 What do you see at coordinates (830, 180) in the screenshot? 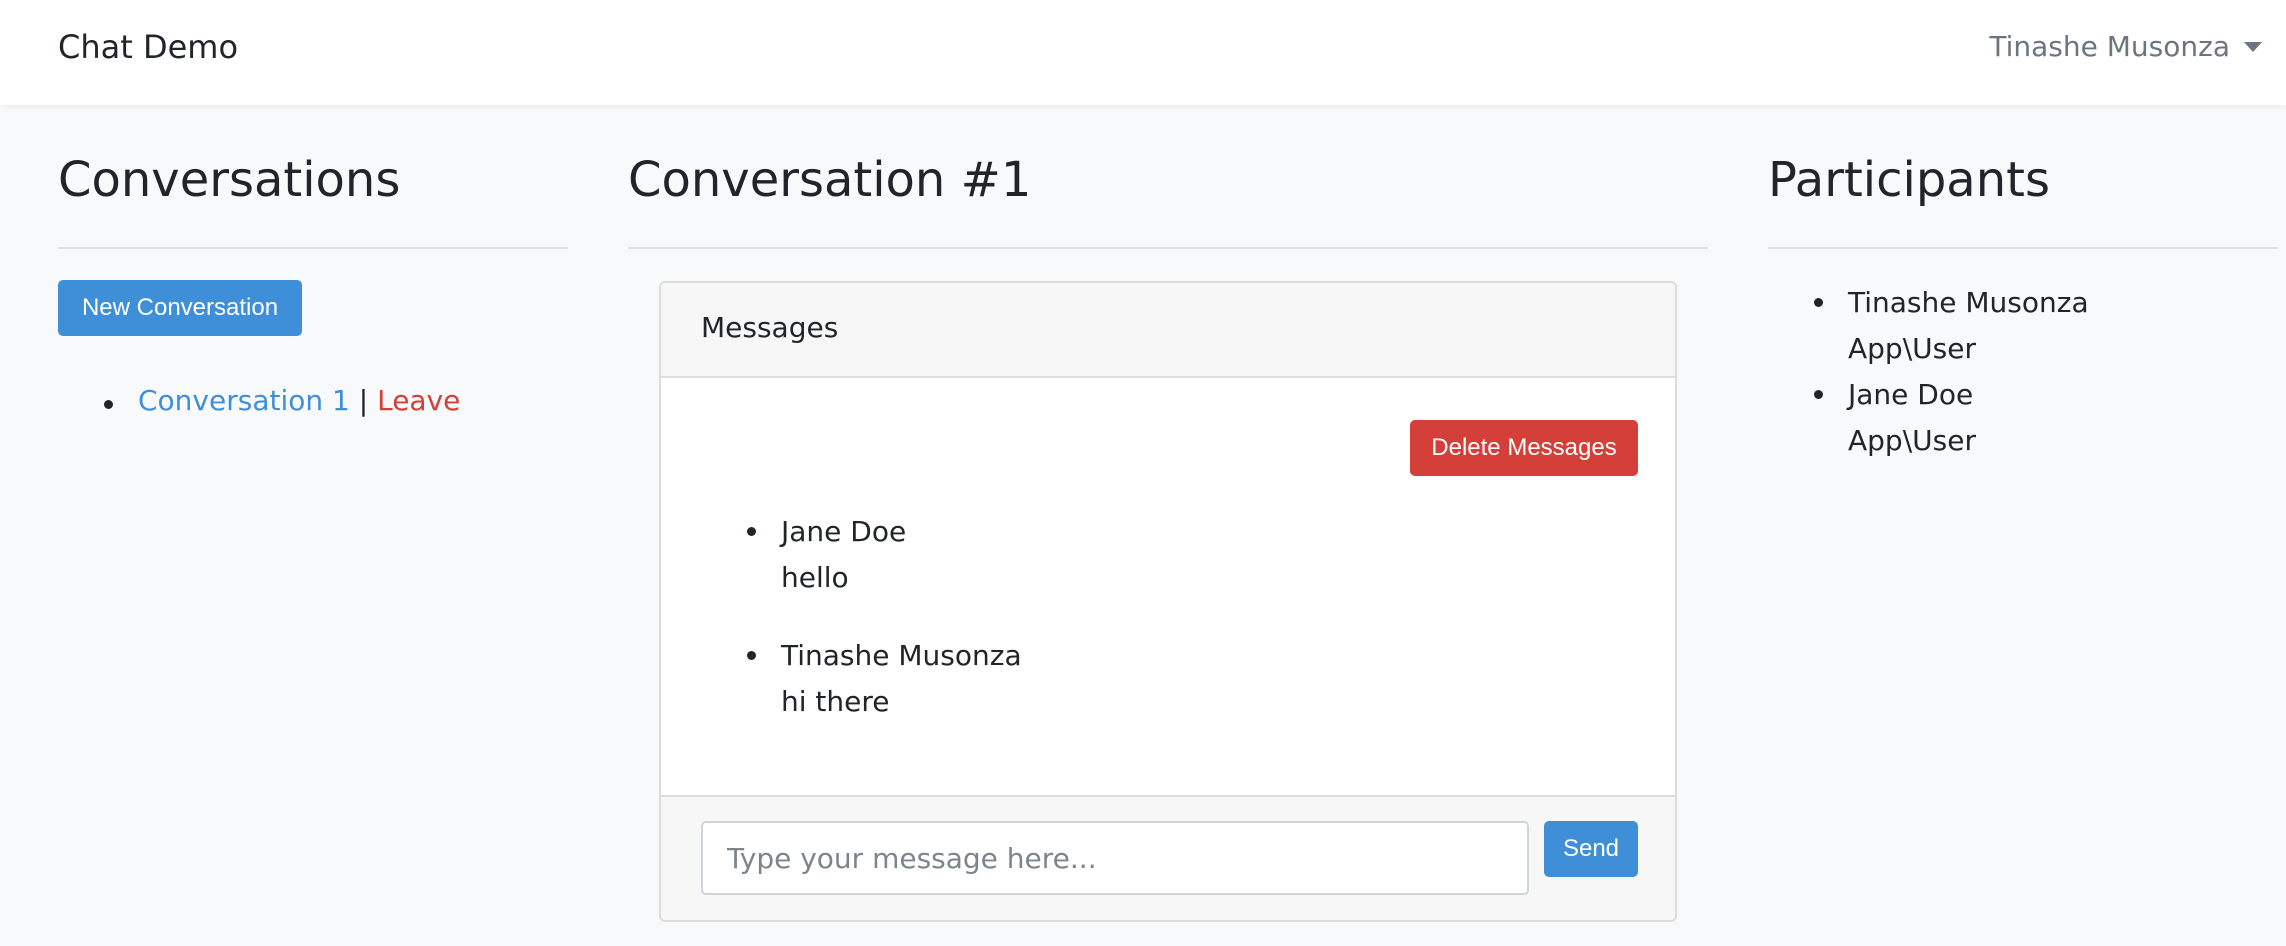
I see `conversation-title: Conversation #1` at bounding box center [830, 180].